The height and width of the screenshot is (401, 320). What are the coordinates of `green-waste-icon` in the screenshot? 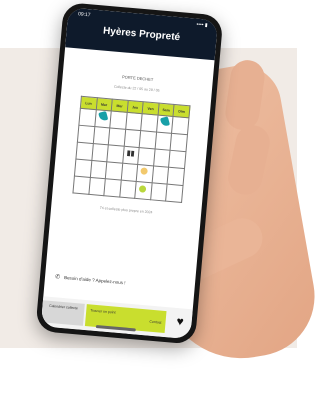 It's located at (143, 189).